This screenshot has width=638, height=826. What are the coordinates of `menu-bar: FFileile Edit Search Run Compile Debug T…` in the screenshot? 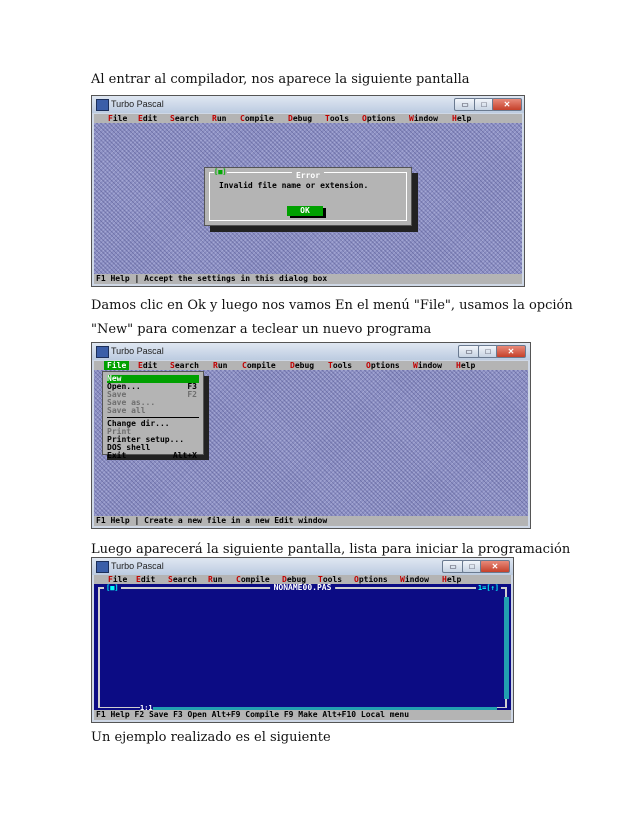 It's located at (308, 118).